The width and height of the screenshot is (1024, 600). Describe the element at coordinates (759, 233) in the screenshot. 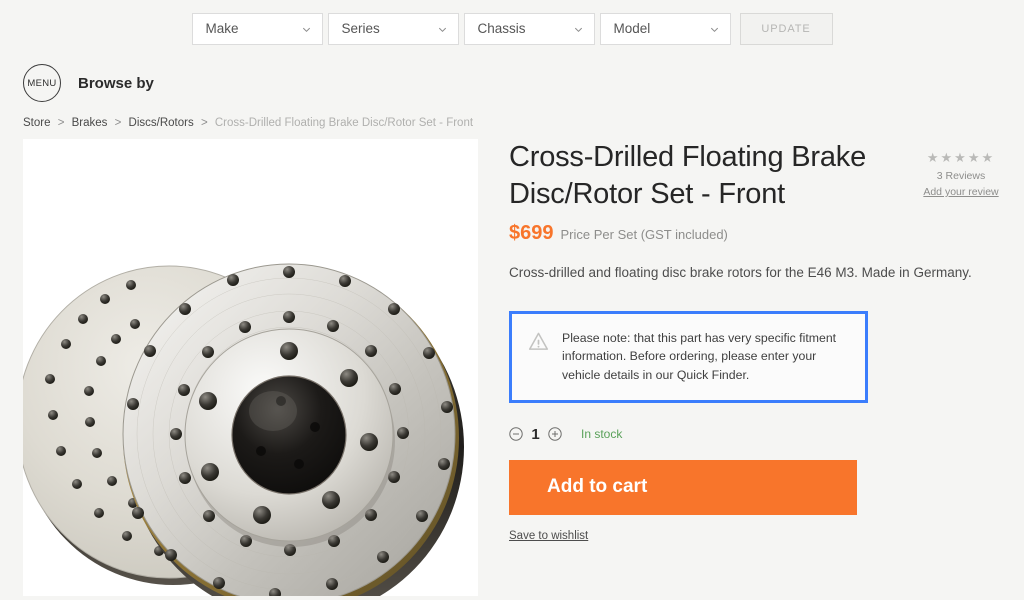

I see `price-row: $699 Price Per Set (GST included)` at that location.